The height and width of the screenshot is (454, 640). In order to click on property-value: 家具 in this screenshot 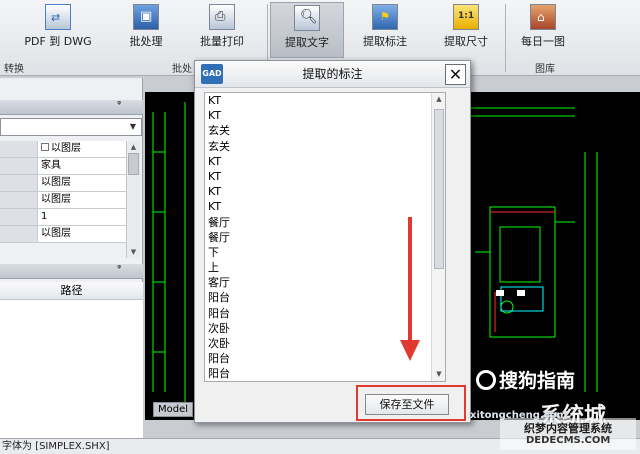, I will do `click(82, 166)`.